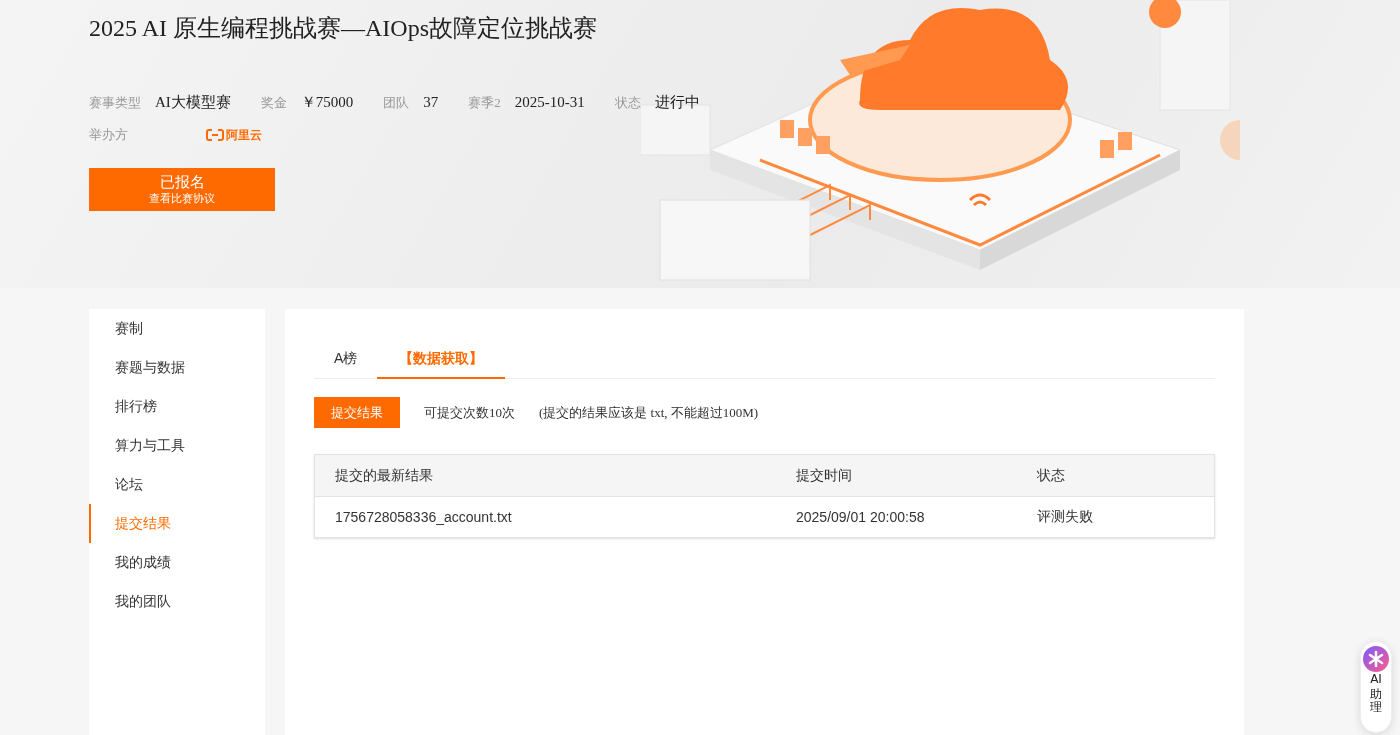 The image size is (1400, 735). What do you see at coordinates (484, 103) in the screenshot?
I see `meta-label: 赛季2` at bounding box center [484, 103].